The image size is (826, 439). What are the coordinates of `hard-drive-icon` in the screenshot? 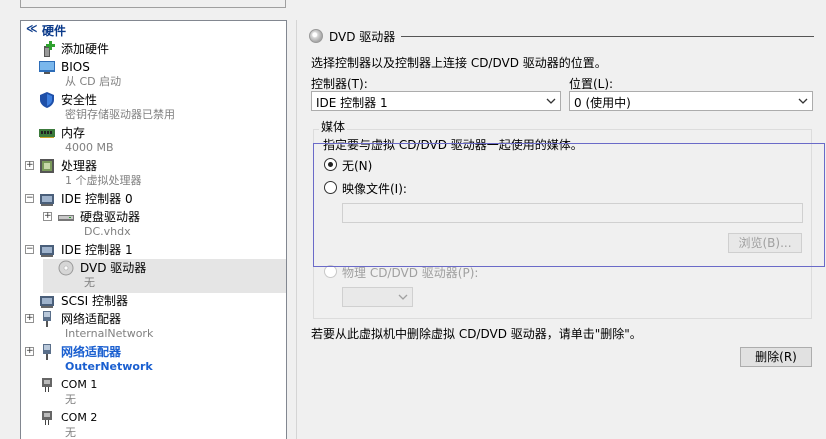 It's located at (66, 218).